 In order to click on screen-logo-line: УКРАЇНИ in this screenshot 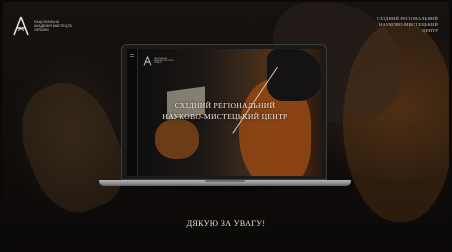, I will do `click(158, 63)`.